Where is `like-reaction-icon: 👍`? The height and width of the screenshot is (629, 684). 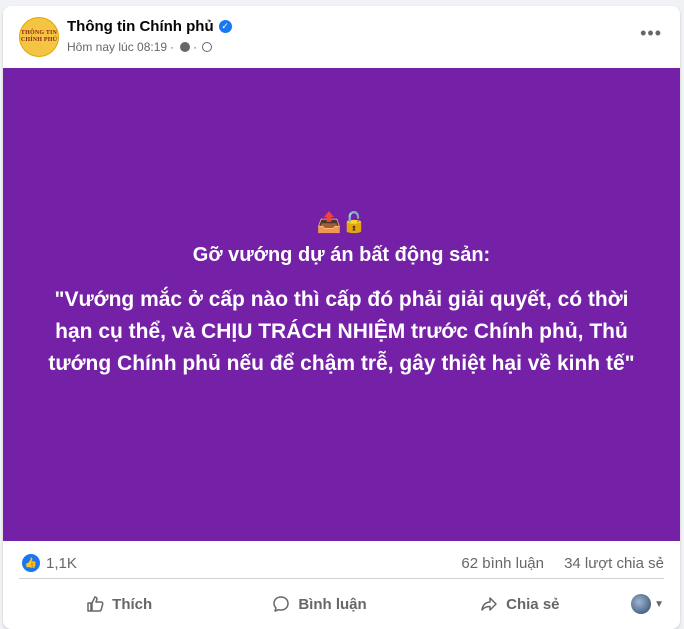
like-reaction-icon: 👍 is located at coordinates (31, 563).